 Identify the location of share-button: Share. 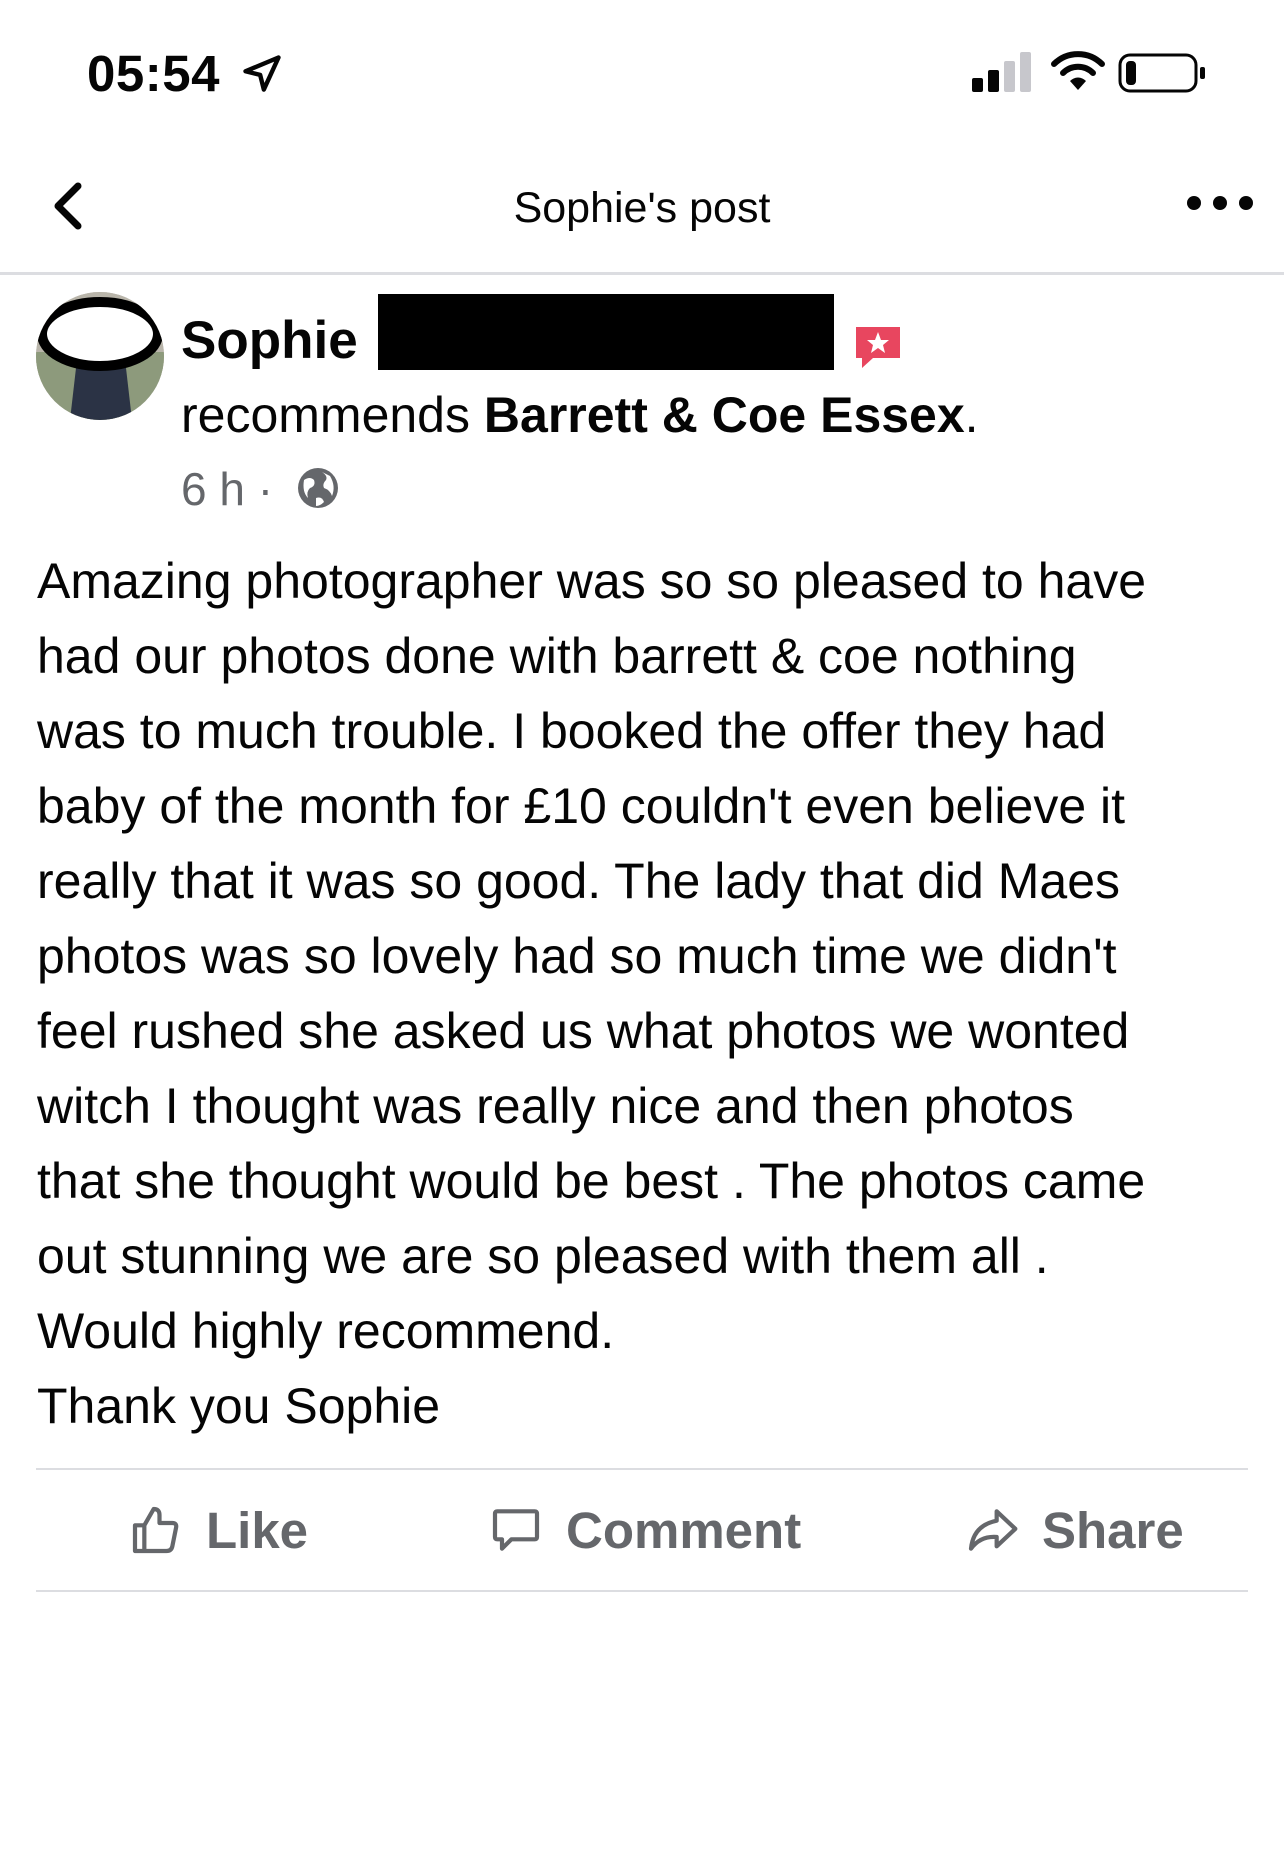
(1074, 1530).